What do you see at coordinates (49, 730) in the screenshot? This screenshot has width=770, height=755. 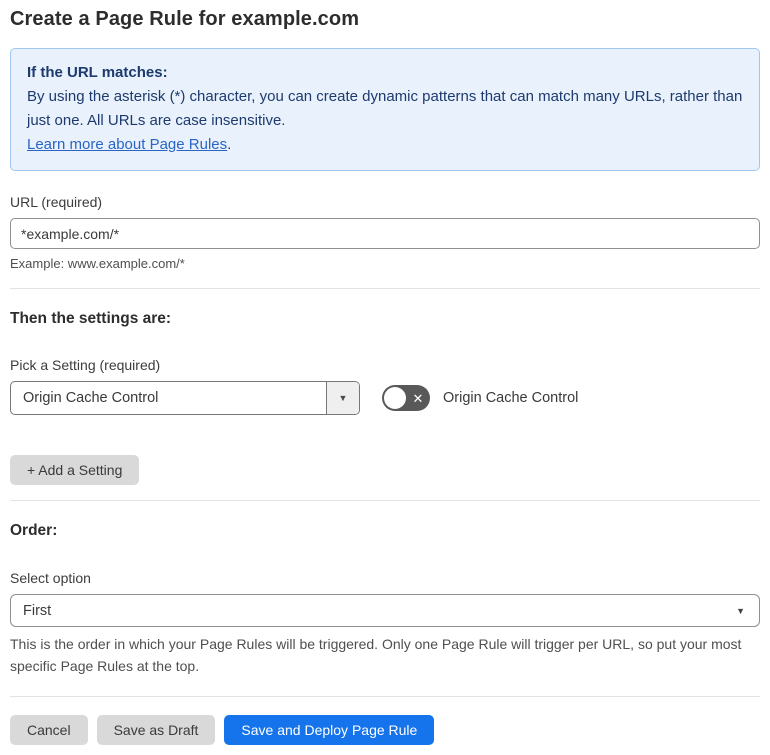 I see `cancel-button: Cancel` at bounding box center [49, 730].